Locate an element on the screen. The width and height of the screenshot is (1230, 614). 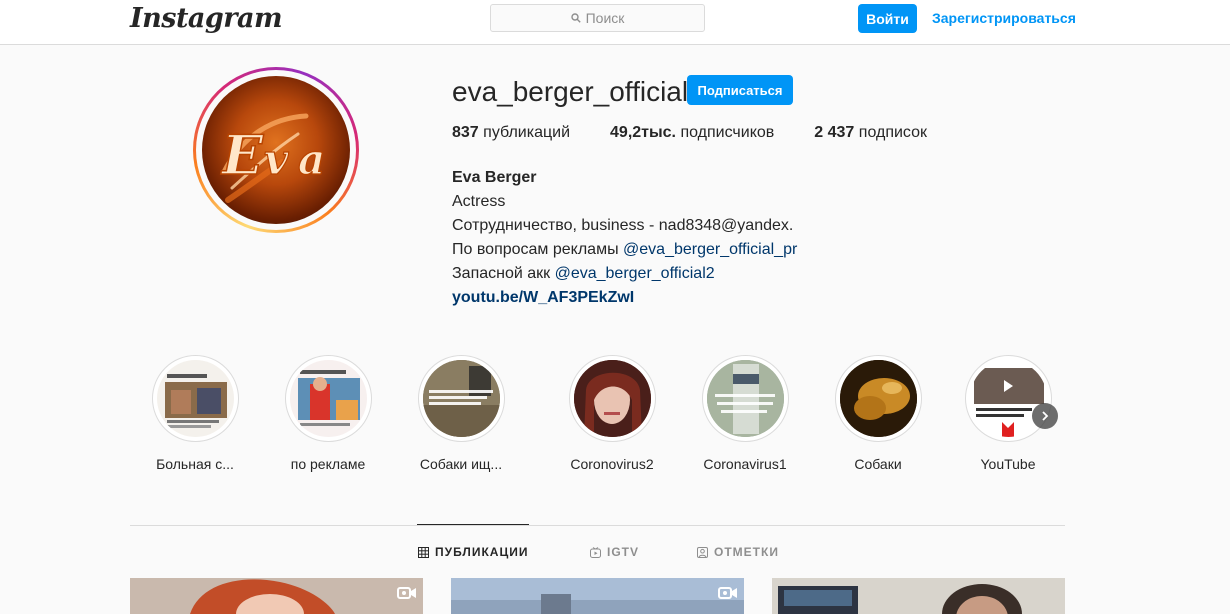
svg-text: E is located at coordinates (242, 155).